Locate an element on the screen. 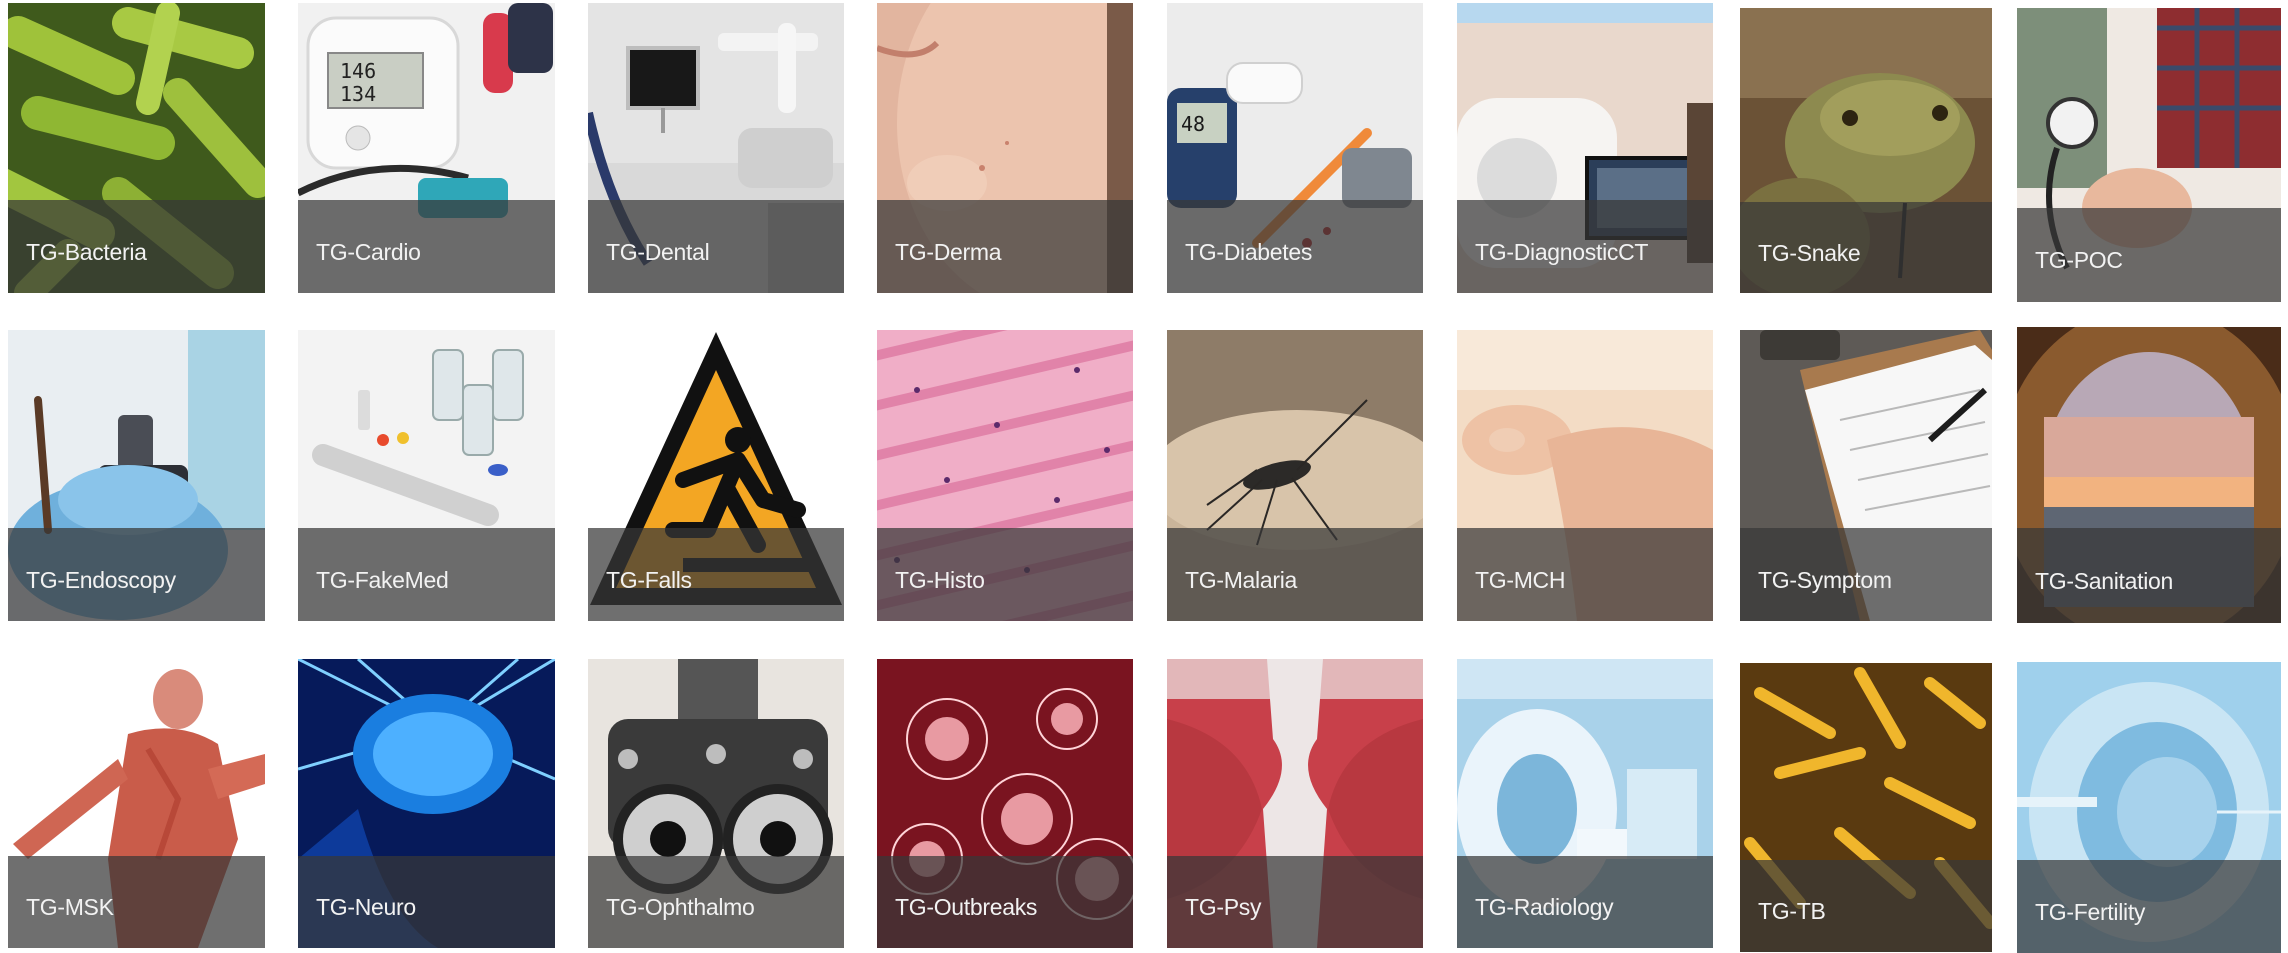 The image size is (2288, 953). tile-tg-diagnosticct: TG-DiagnosticCT is located at coordinates (1585, 148).